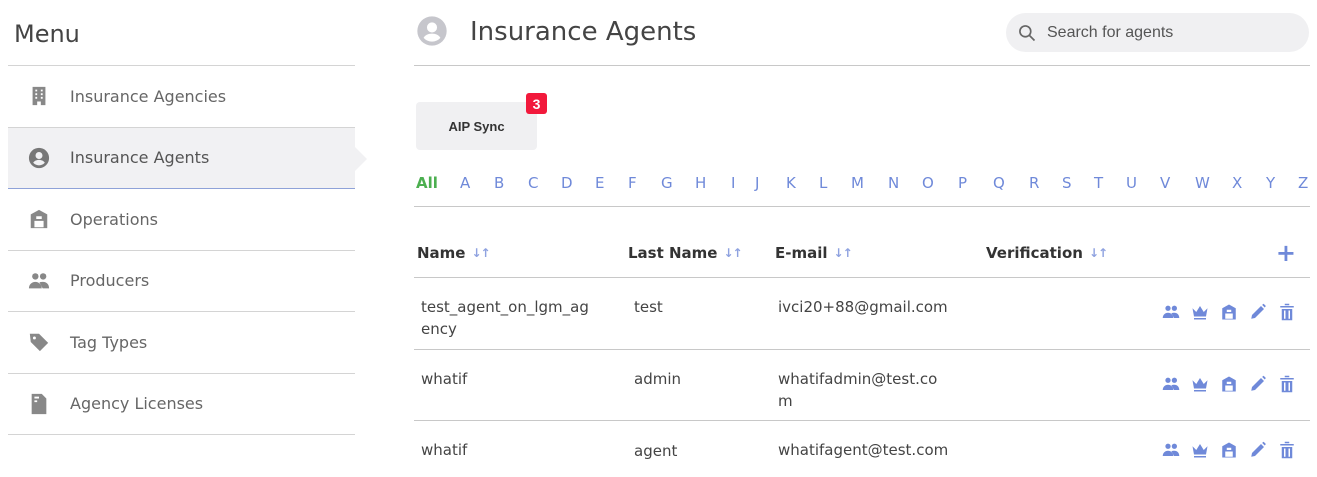 The width and height of the screenshot is (1317, 477). What do you see at coordinates (962, 183) in the screenshot?
I see `letter-filter: P` at bounding box center [962, 183].